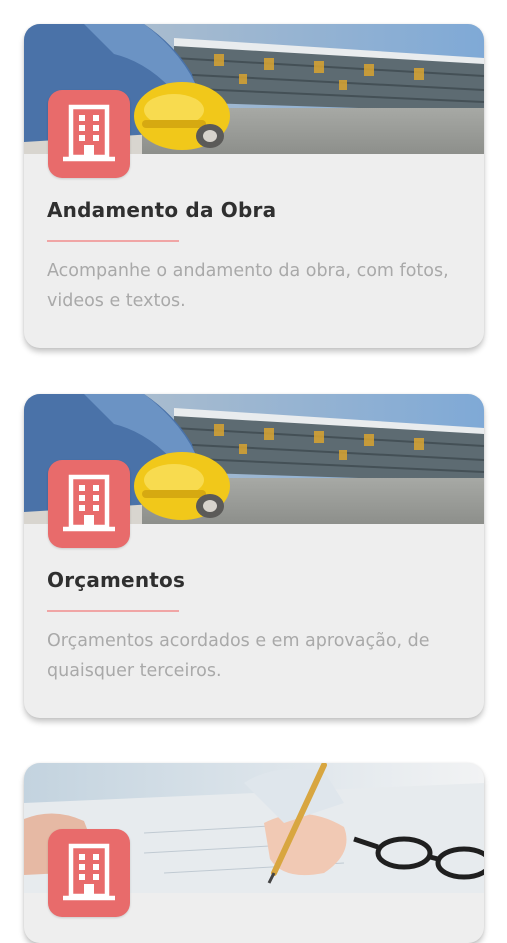 The height and width of the screenshot is (943, 507). What do you see at coordinates (116, 580) in the screenshot?
I see `card-title: Orçamentos` at bounding box center [116, 580].